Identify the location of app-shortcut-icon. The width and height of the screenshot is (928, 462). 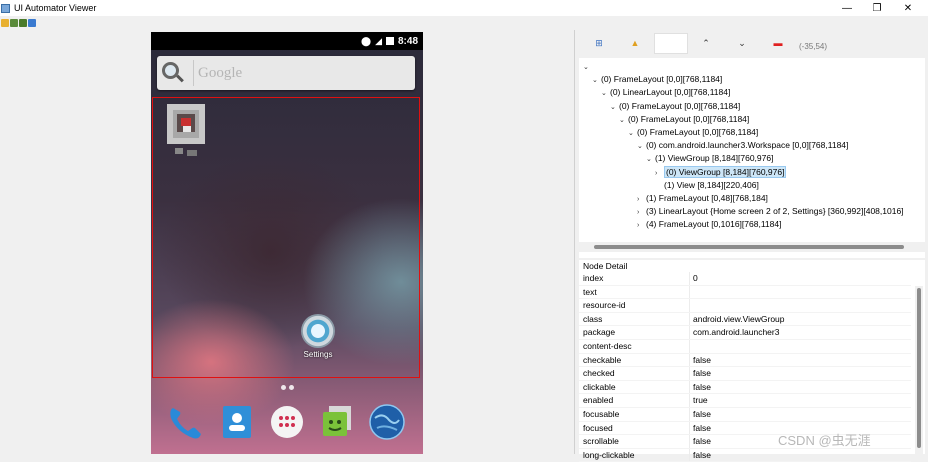
(186, 133).